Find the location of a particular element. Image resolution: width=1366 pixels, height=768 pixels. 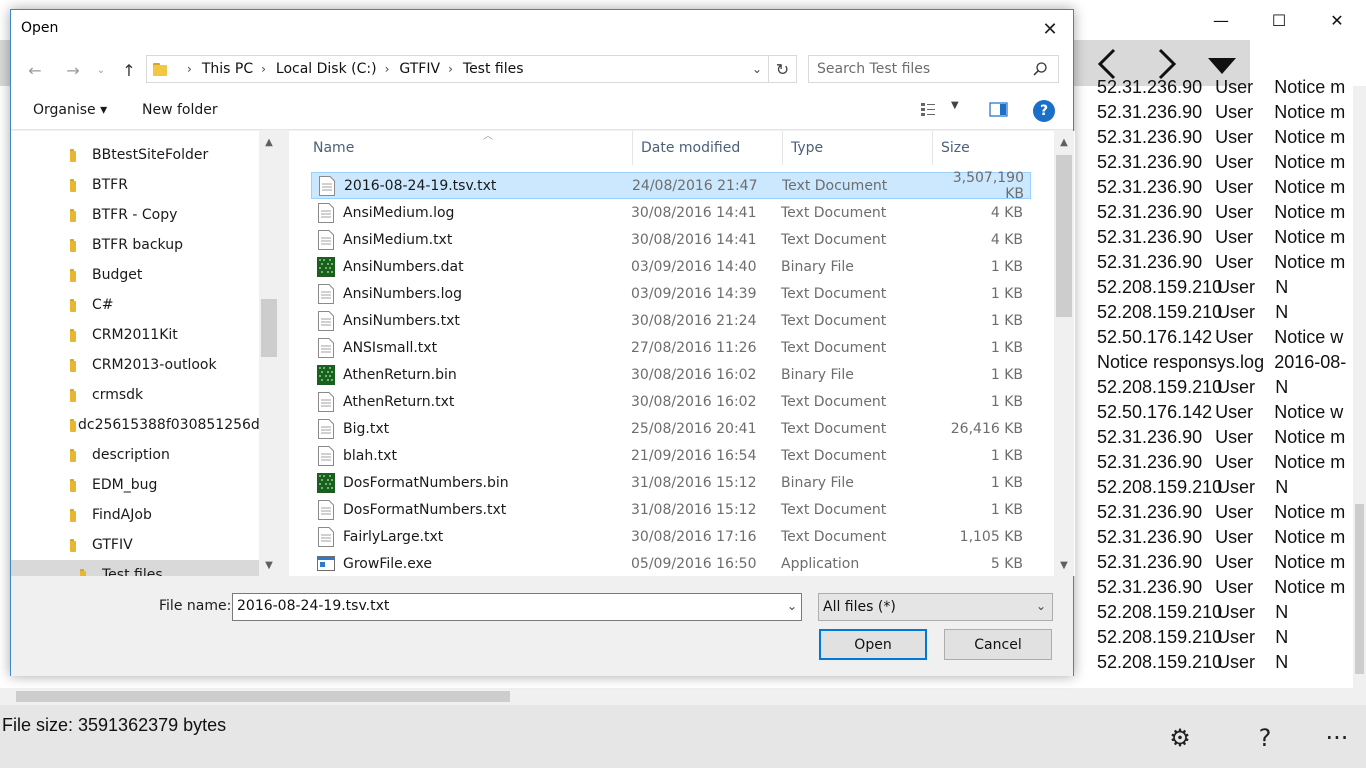

breadcrumb-item: This PC is located at coordinates (227, 69).